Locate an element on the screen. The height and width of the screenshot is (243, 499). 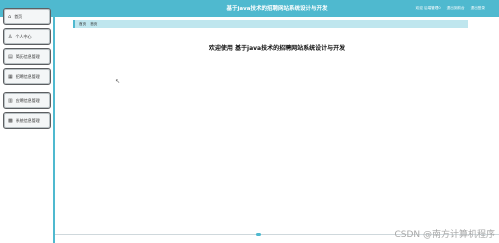
sidebar-item-job-management: ▦ 招聘信息管理 is located at coordinates (27, 76).